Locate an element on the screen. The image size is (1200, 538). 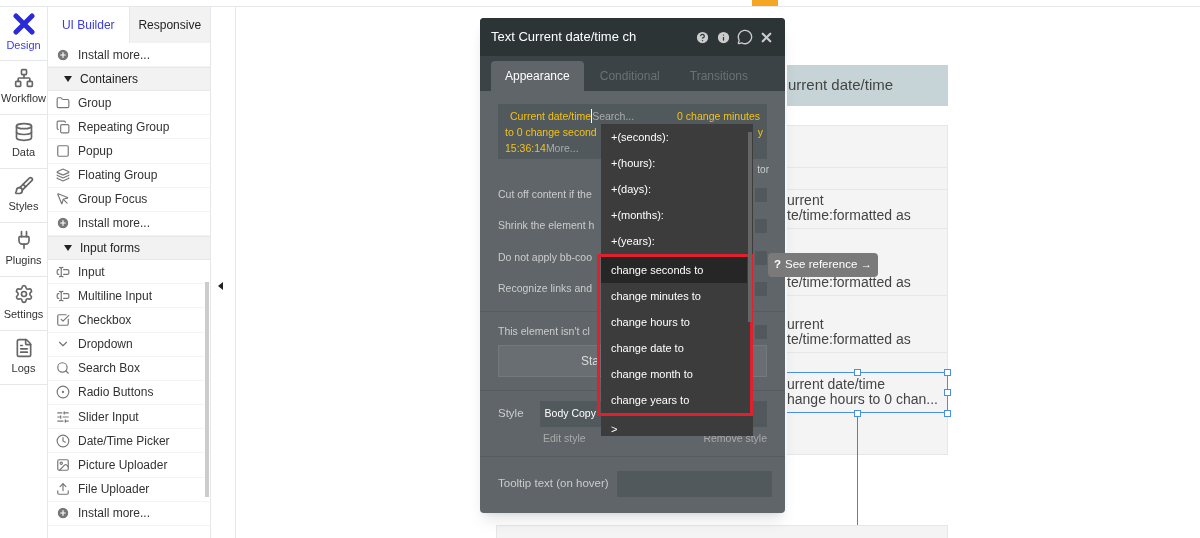
element-item: Group is located at coordinates (129, 103).